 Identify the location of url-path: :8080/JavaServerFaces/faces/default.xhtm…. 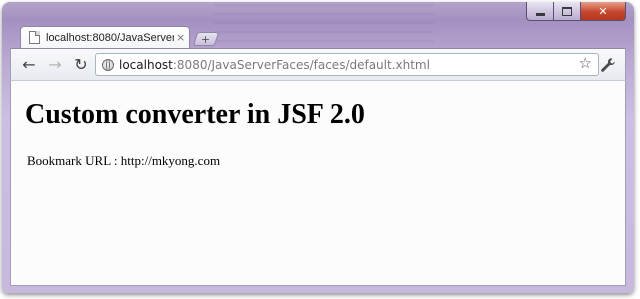
(301, 64).